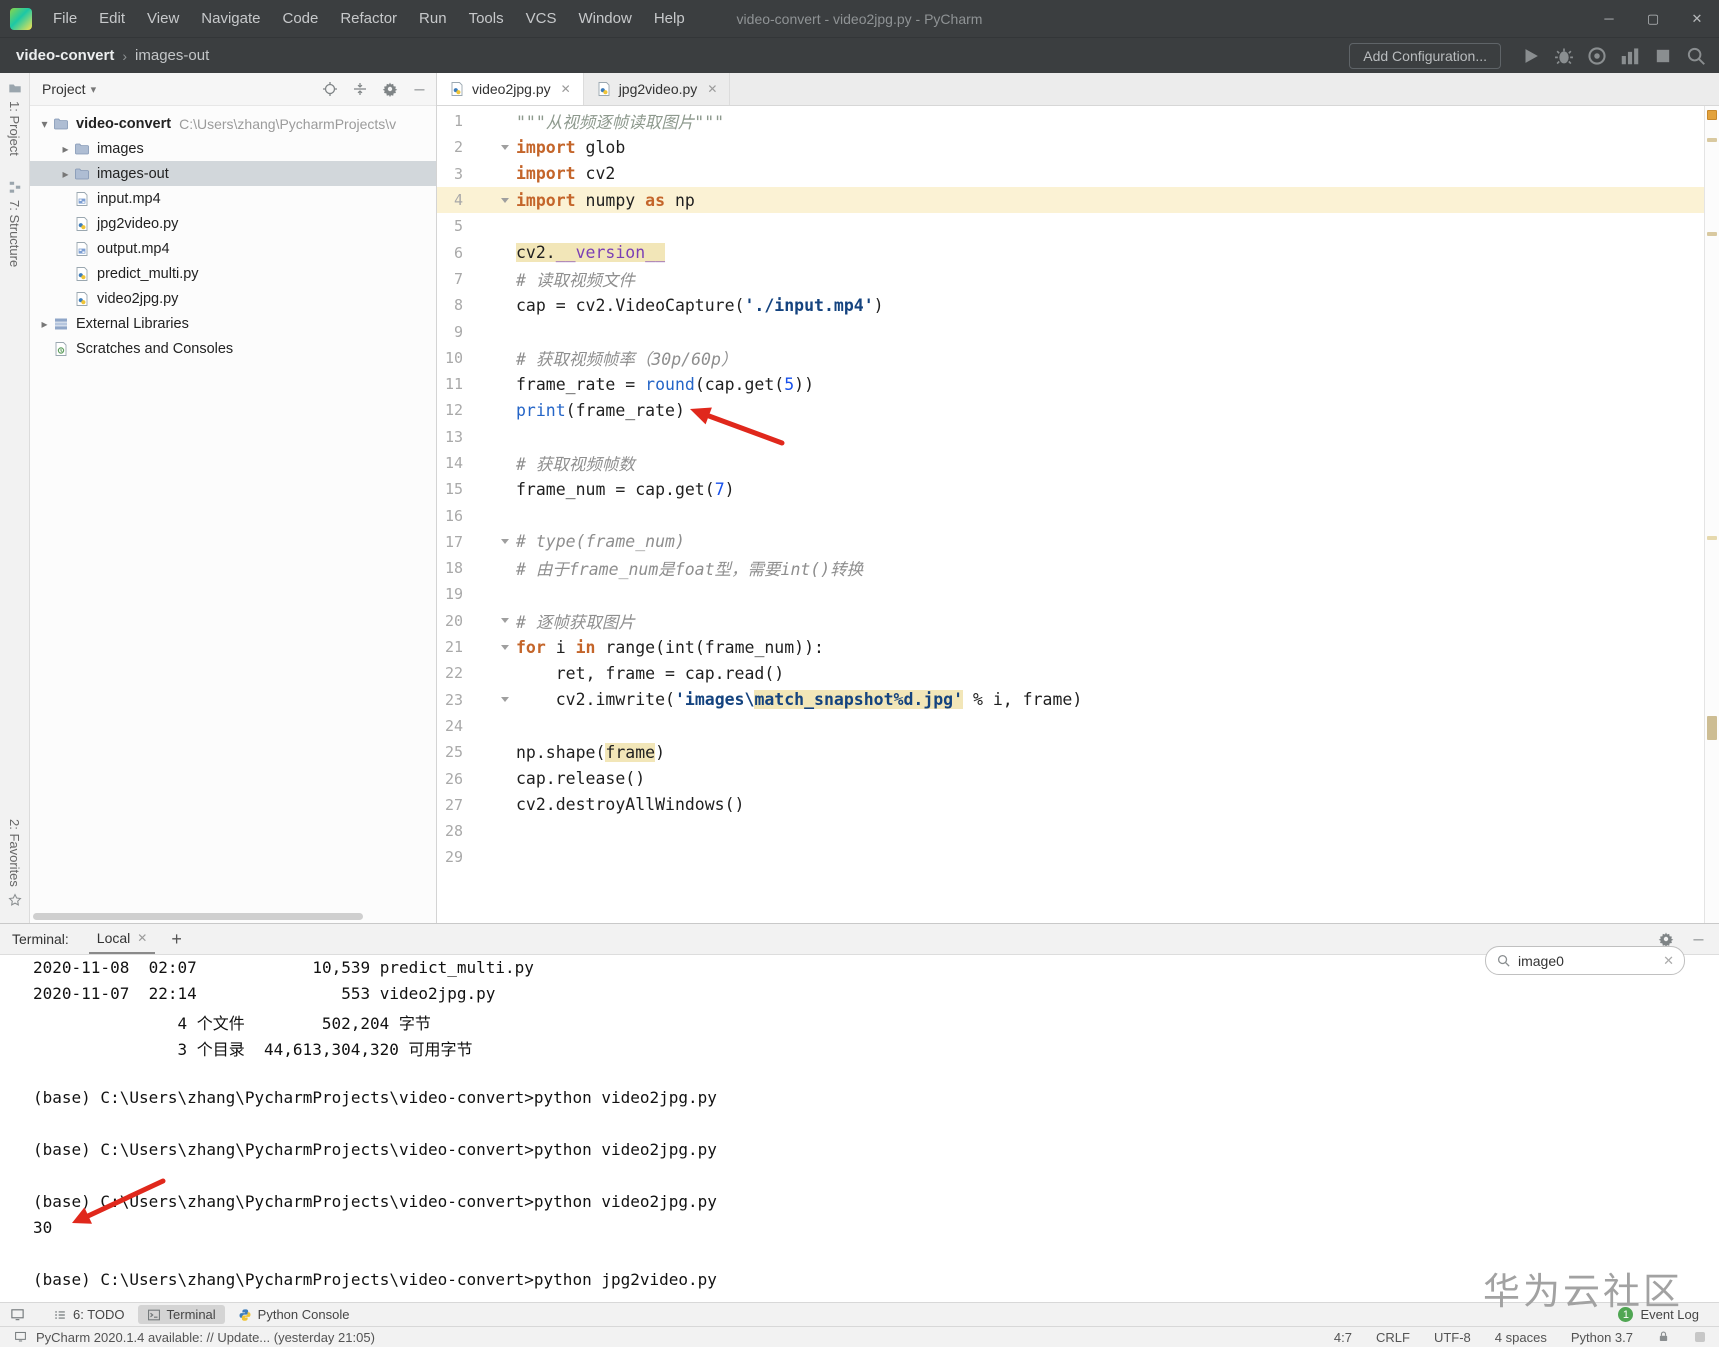 Image resolution: width=1719 pixels, height=1347 pixels. What do you see at coordinates (669, 18) in the screenshot?
I see `menu-help: Help` at bounding box center [669, 18].